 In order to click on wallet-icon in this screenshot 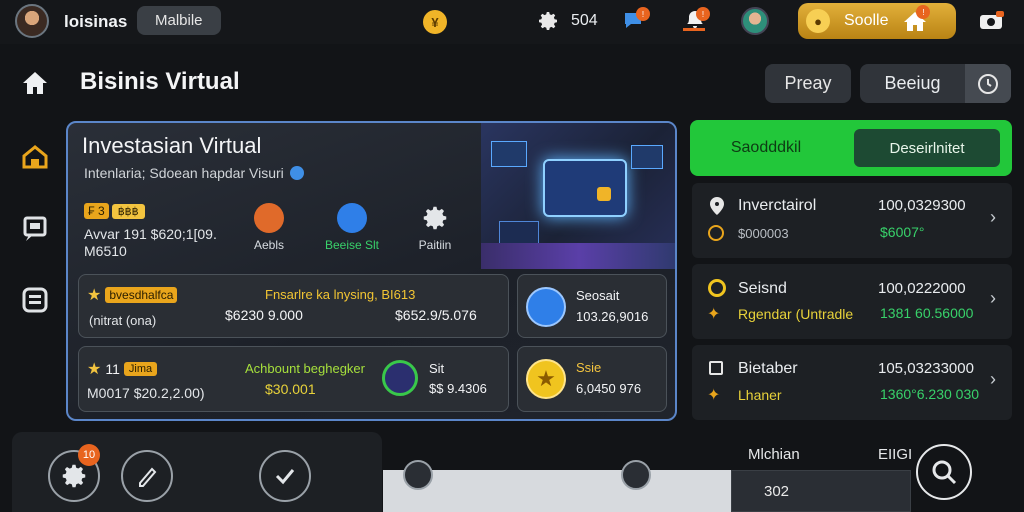, I will do `click(418, 475)`.